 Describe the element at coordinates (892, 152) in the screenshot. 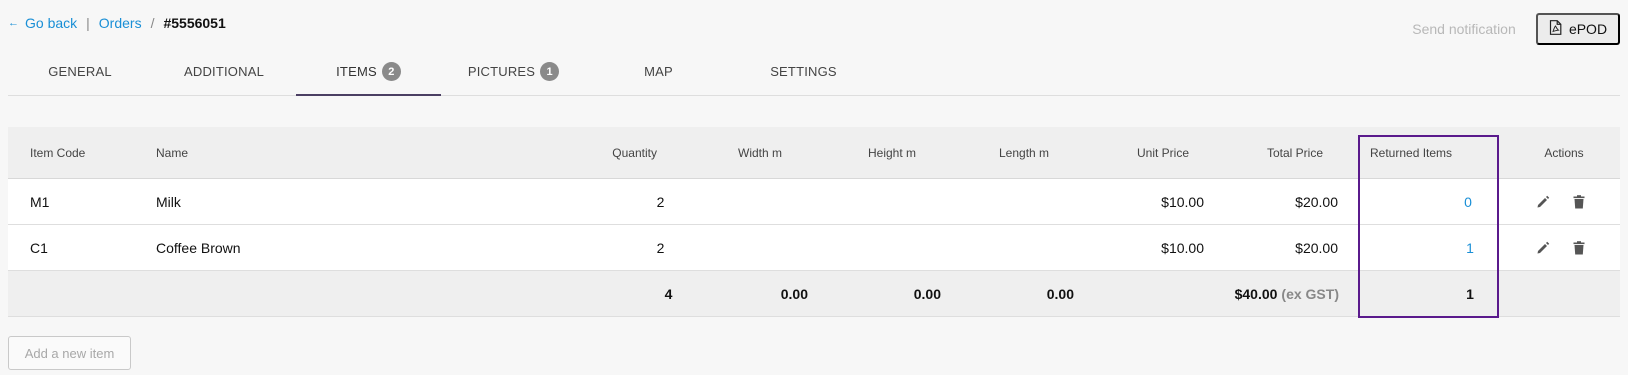

I see `header-height: Height m` at that location.